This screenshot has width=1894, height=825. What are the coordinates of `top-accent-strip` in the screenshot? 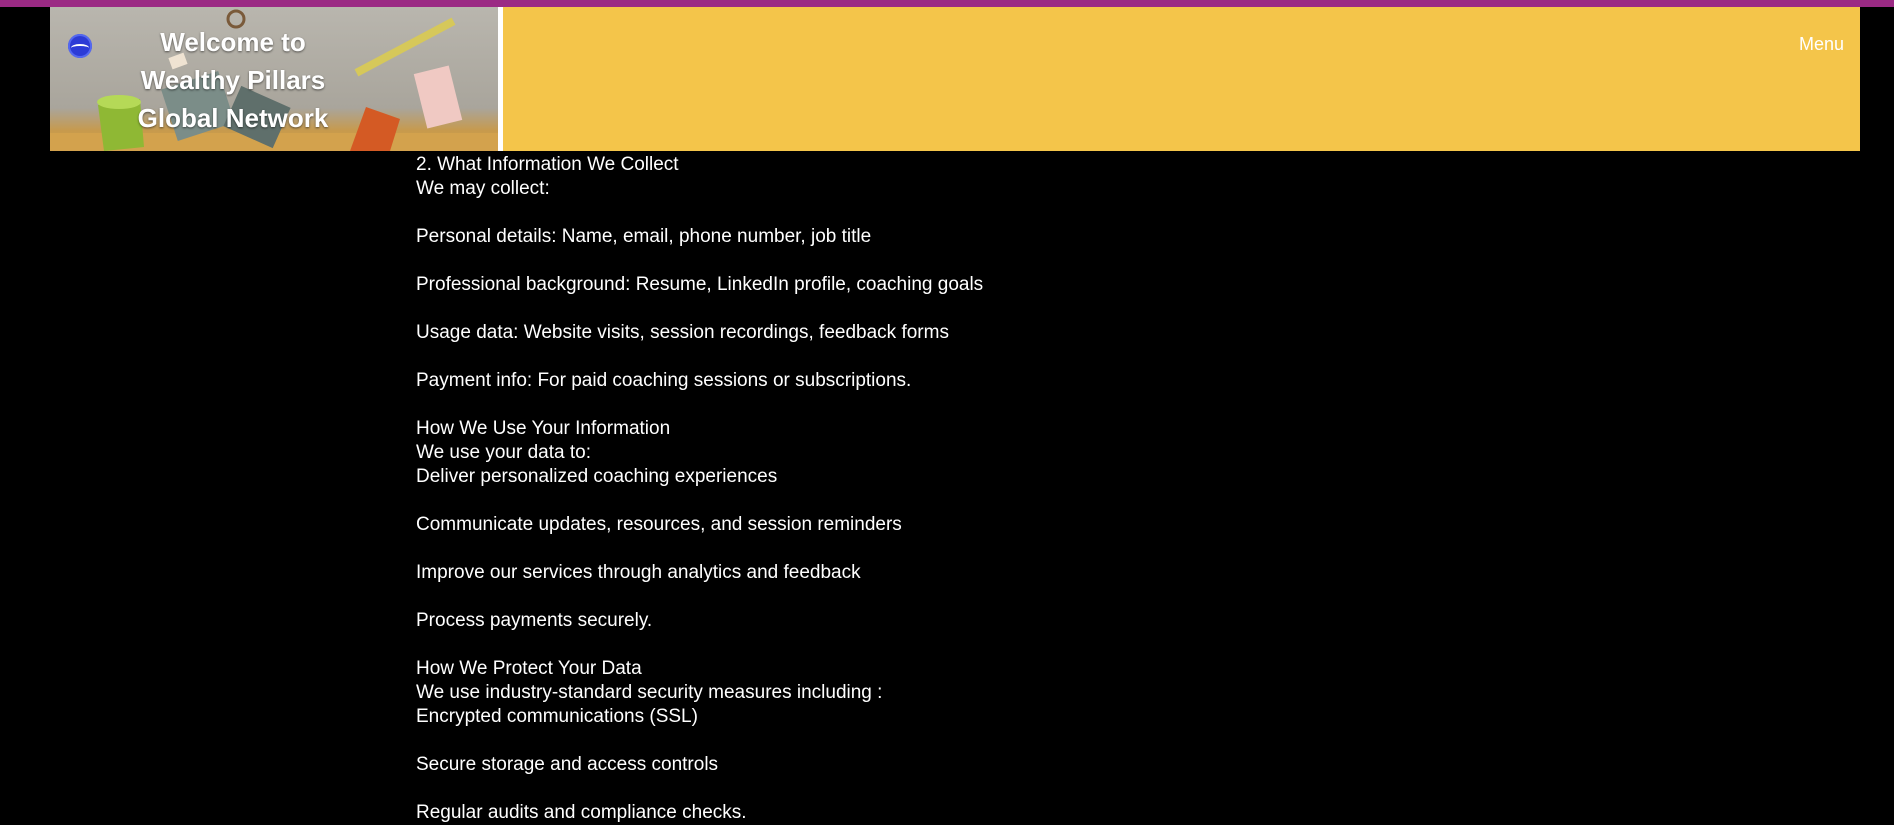 It's located at (947, 3).